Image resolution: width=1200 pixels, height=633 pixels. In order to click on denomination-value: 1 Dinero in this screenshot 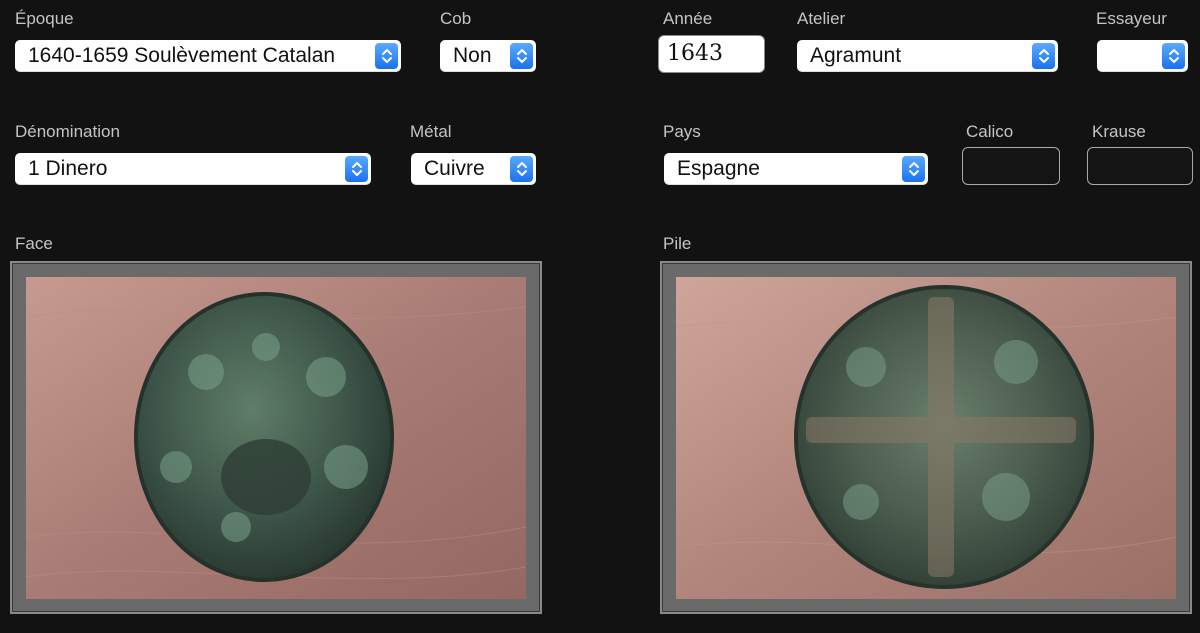, I will do `click(68, 168)`.